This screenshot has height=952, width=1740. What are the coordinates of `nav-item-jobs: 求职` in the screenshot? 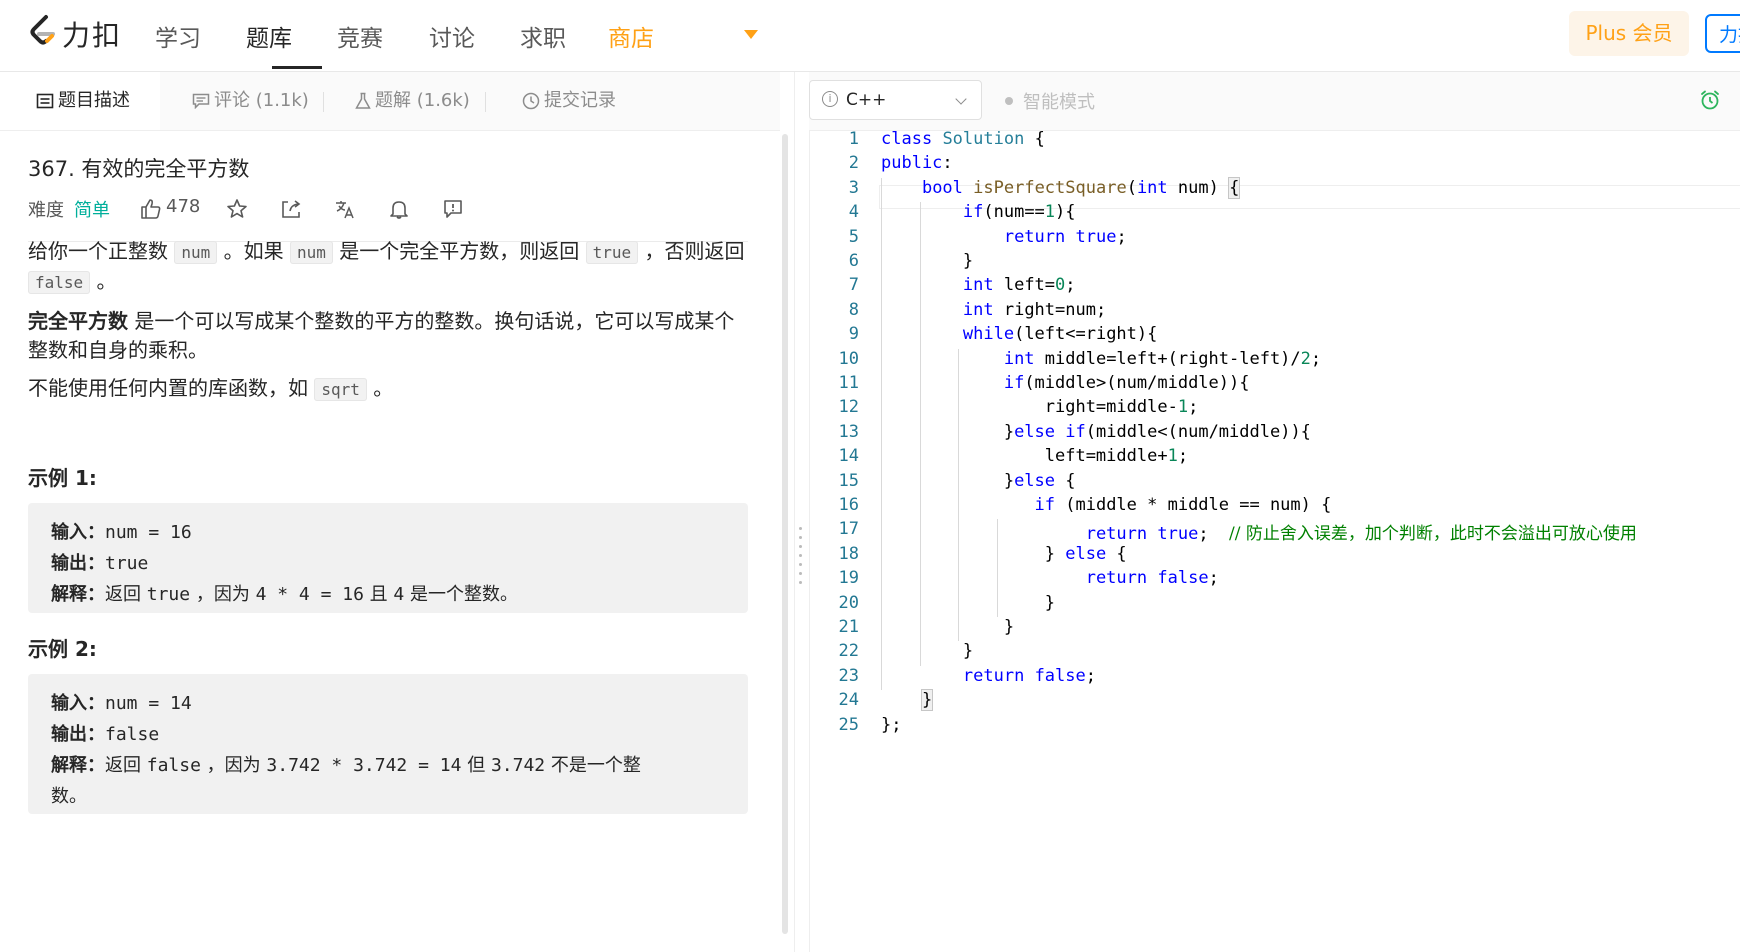 It's located at (543, 36).